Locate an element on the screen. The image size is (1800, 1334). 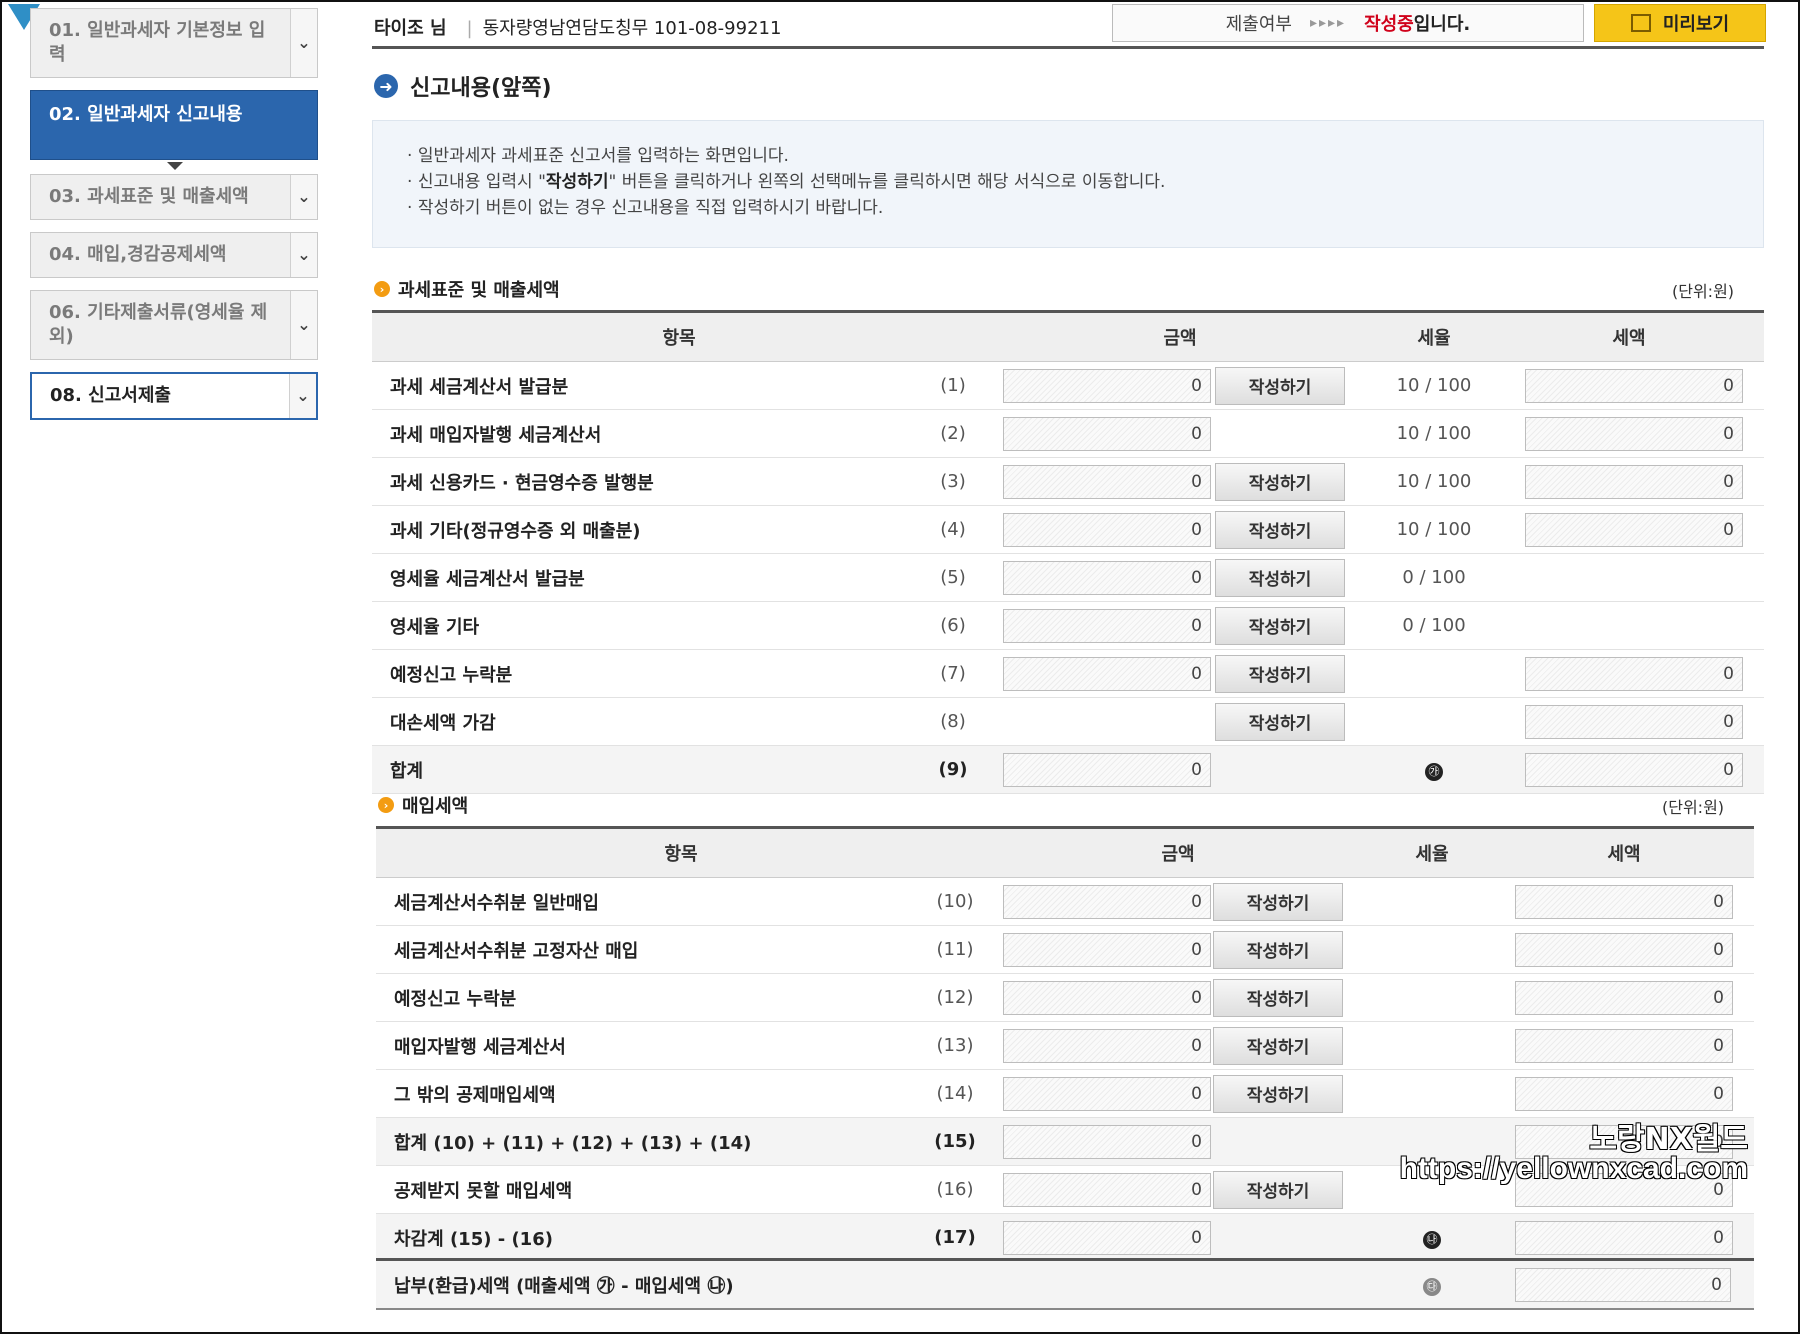
table-row: 차감계 (15) - (16) (17) 0 ㉯ 0 is located at coordinates (1065, 1237).